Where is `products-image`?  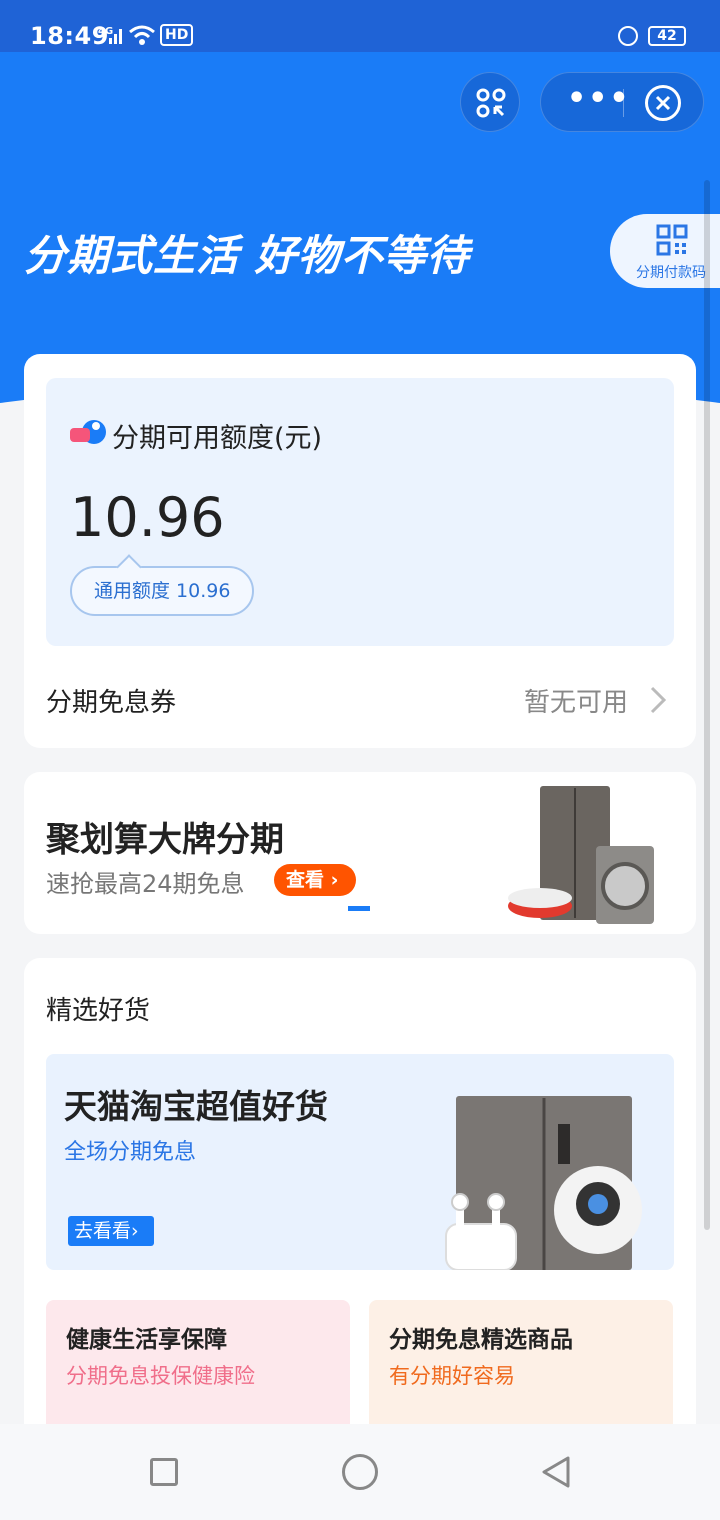
products-image is located at coordinates (543, 1183).